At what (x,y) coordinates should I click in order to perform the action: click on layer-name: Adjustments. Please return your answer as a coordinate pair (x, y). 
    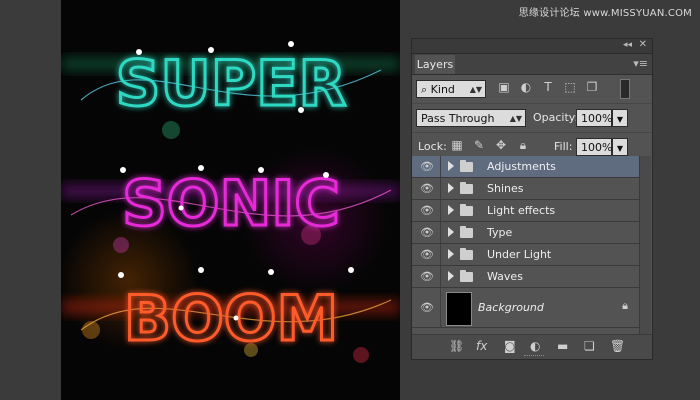
    Looking at the image, I should click on (521, 166).